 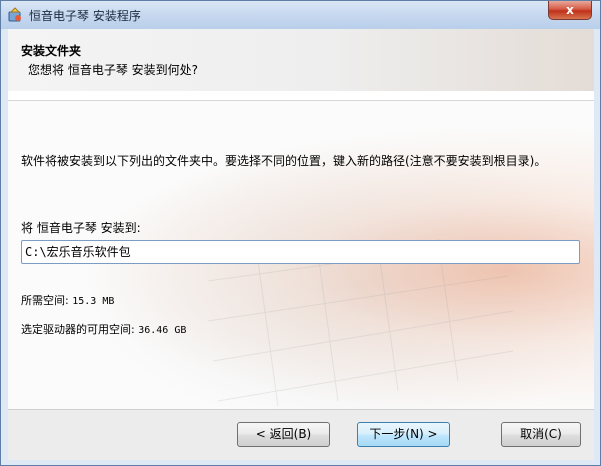 I want to click on title-bar: 恒音电子琴 安装程序 x, so click(x=300, y=15).